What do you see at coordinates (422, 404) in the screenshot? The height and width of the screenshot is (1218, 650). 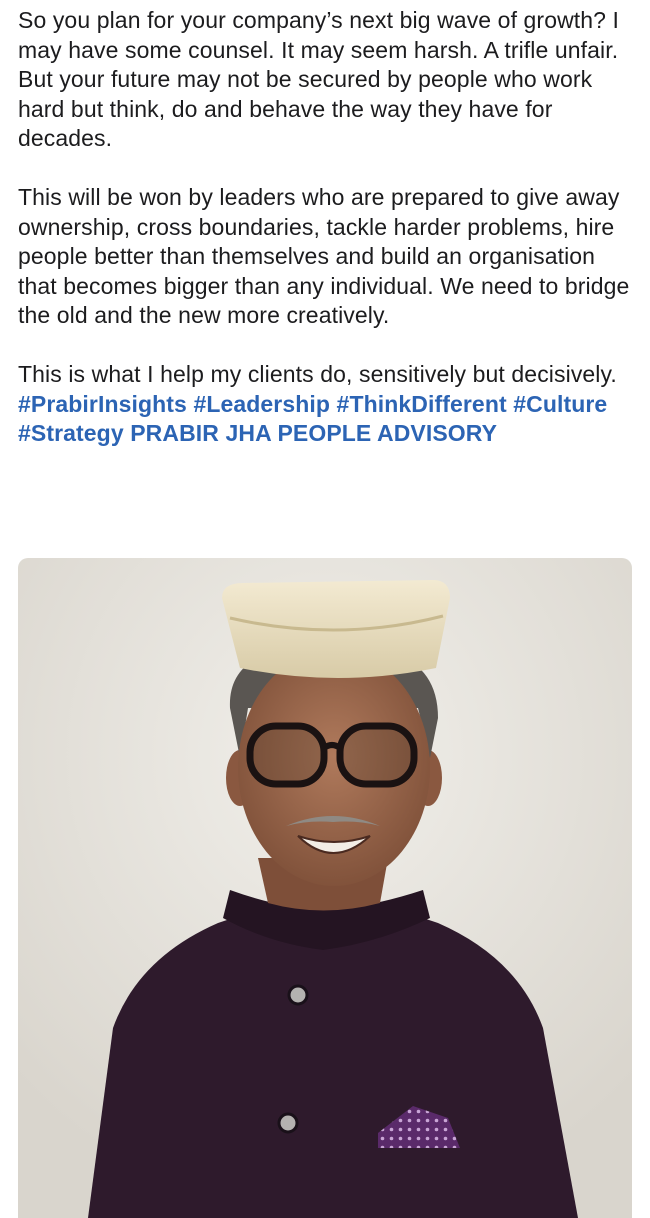 I see `hashtag-thinkdifferent: #ThinkDifferent` at bounding box center [422, 404].